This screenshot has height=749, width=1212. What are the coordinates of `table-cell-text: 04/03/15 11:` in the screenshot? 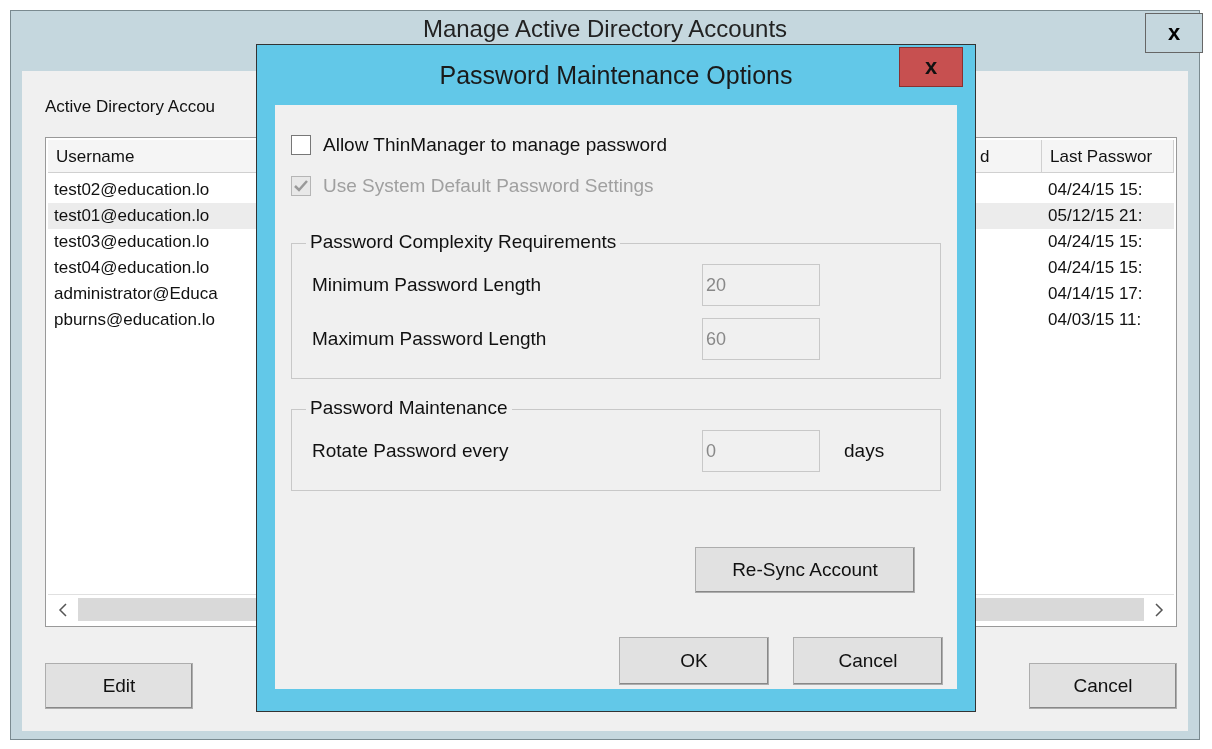 It's located at (1095, 320).